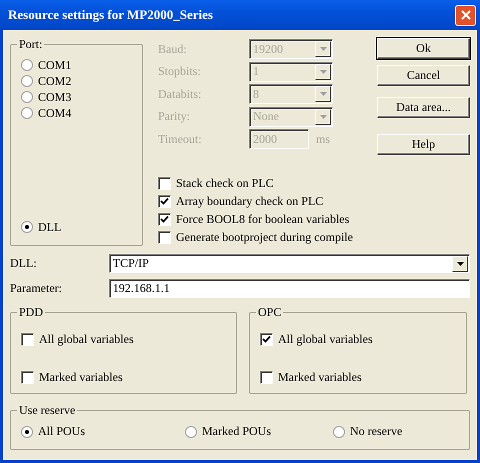  What do you see at coordinates (423, 48) in the screenshot?
I see `dialog-button: Ok` at bounding box center [423, 48].